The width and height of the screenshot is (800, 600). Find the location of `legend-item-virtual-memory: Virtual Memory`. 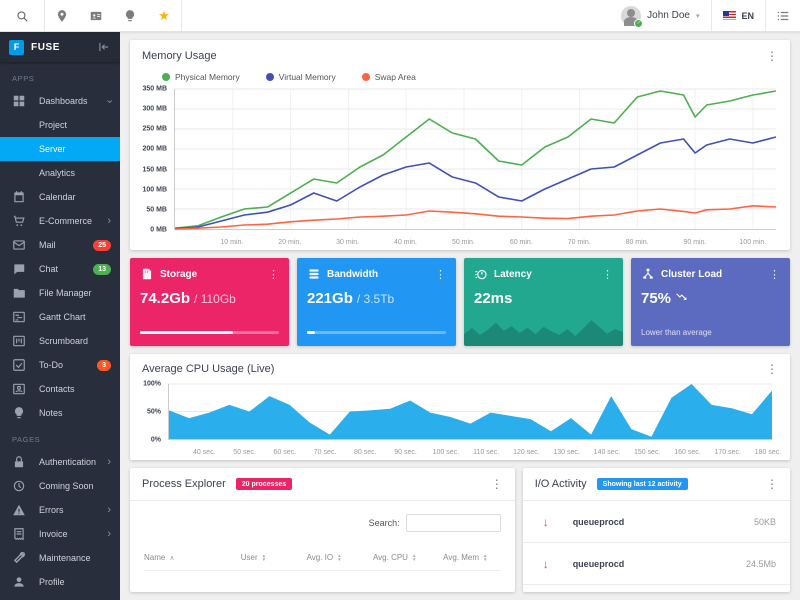

legend-item-virtual-memory: Virtual Memory is located at coordinates (300, 77).